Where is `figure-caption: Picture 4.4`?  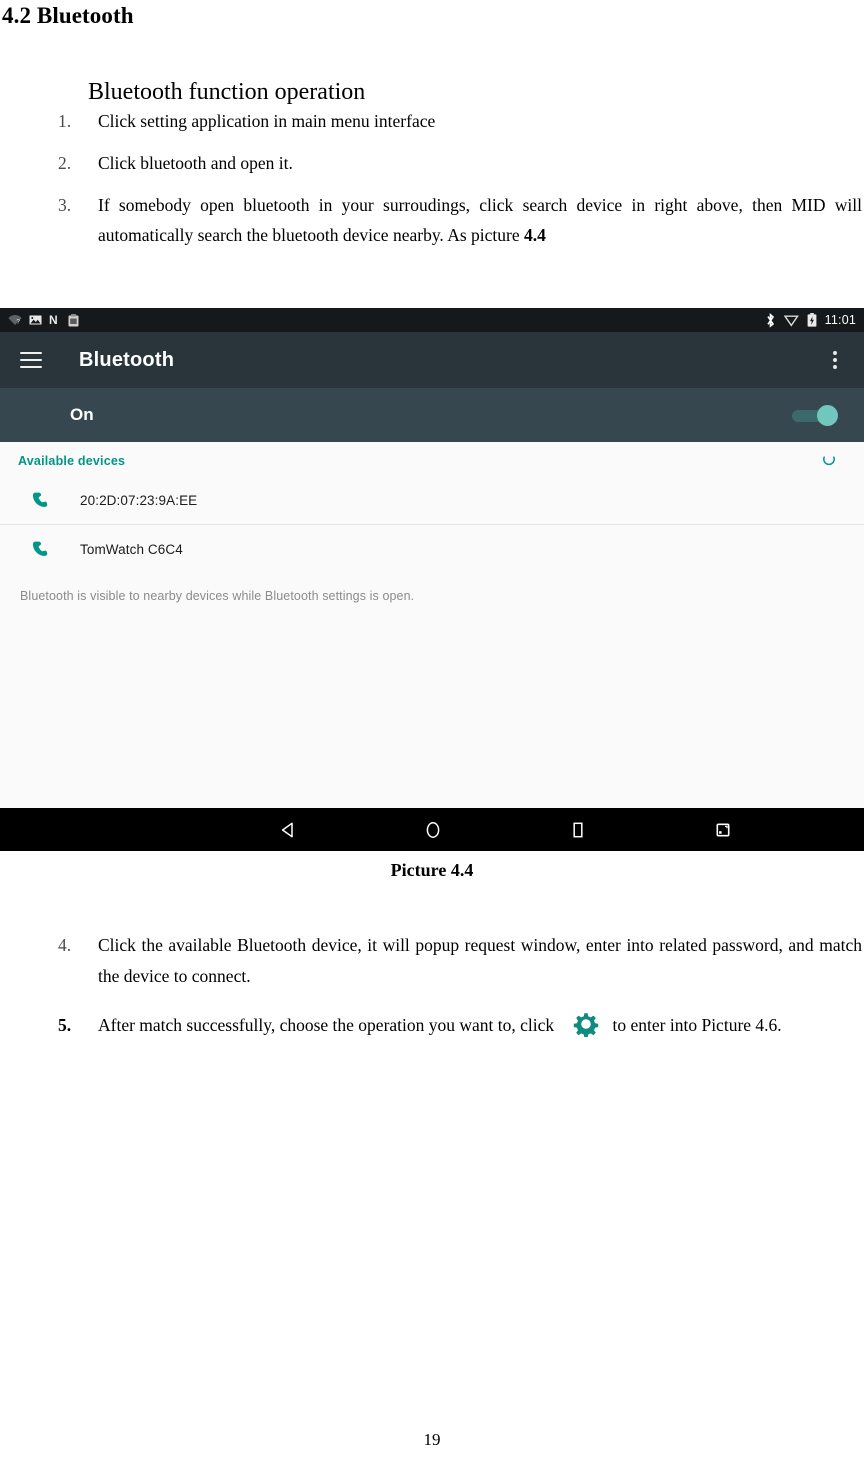
figure-caption: Picture 4.4 is located at coordinates (432, 870).